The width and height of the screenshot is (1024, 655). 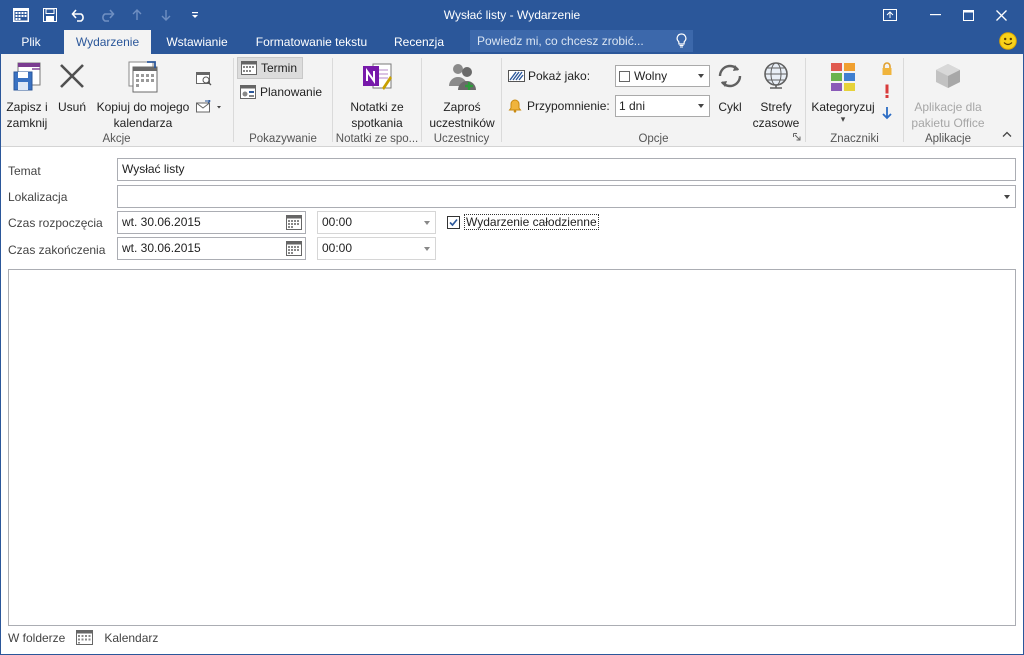 I want to click on subject-label: Temat, so click(x=24, y=171).